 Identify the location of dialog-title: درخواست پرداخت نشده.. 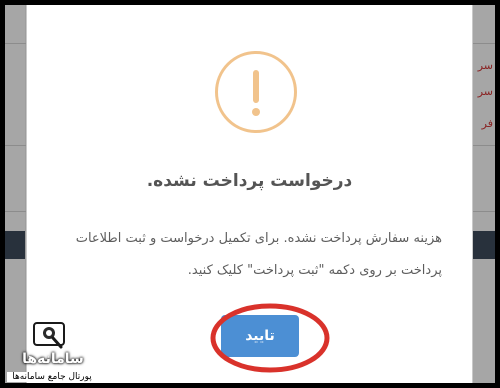
(249, 181).